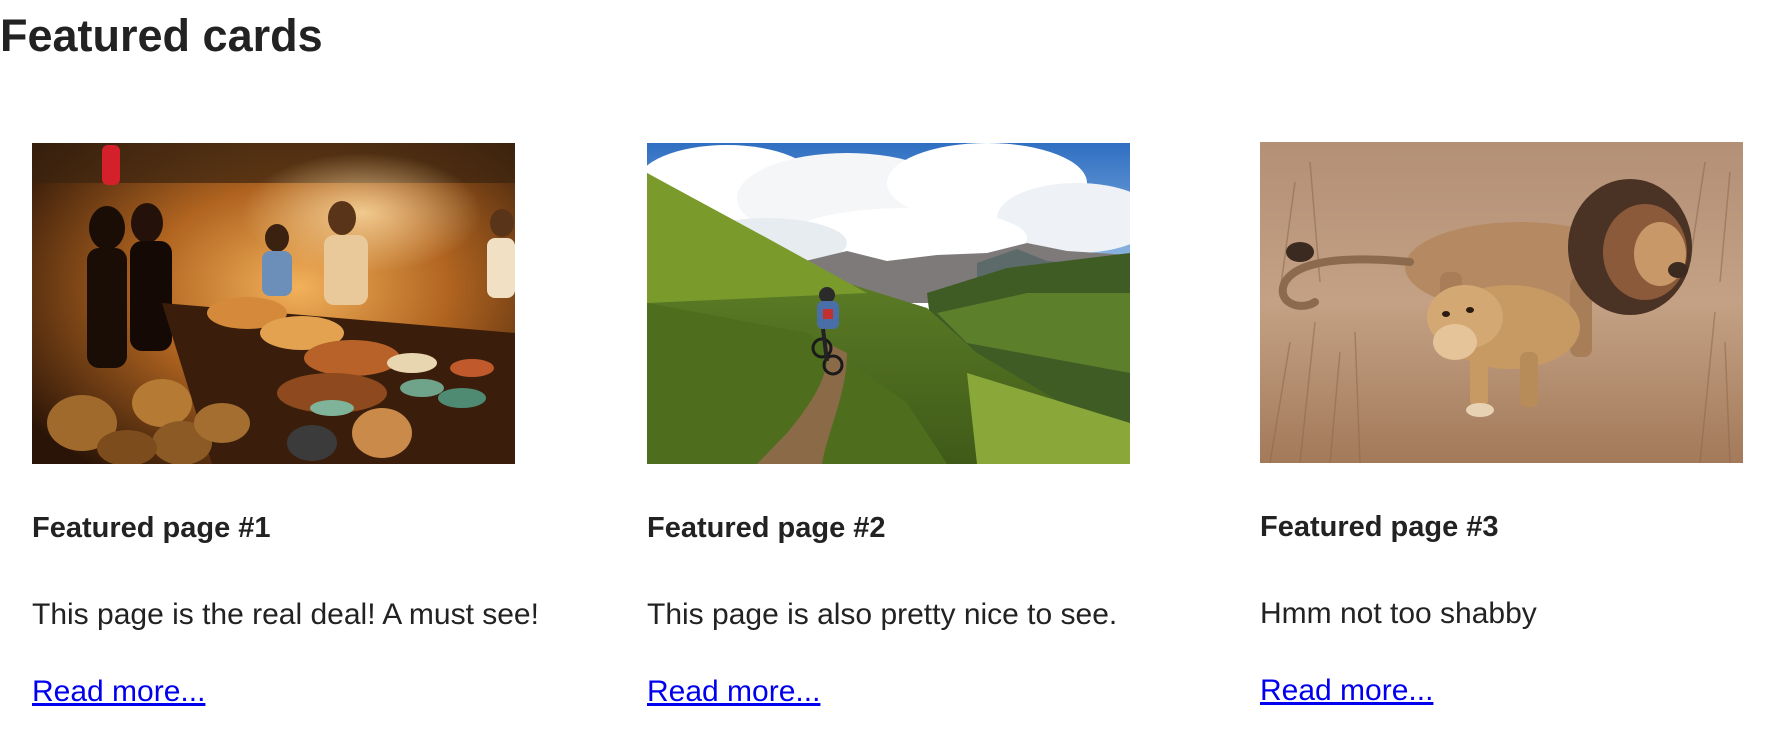 This screenshot has height=752, width=1782. I want to click on card-image-mountain-biker, so click(888, 303).